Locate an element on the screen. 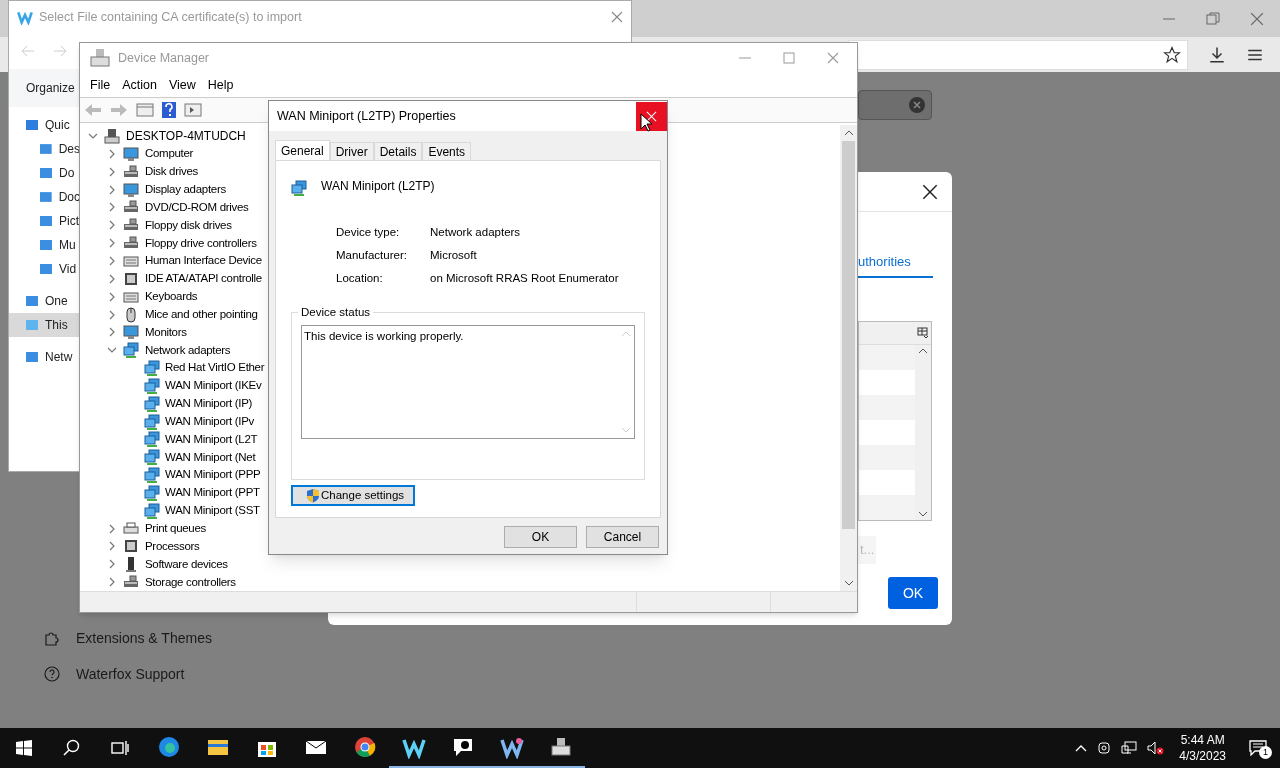 Image resolution: width=1280 pixels, height=768 pixels. tree-item: DVD/CD-ROM drives is located at coordinates (197, 207).